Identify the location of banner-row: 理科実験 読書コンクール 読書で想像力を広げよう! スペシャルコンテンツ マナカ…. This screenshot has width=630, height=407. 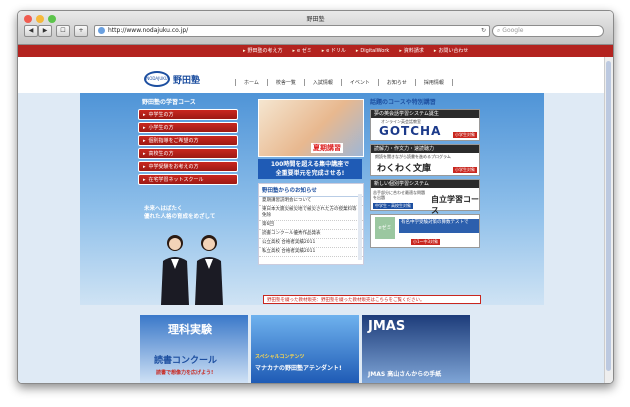
(305, 349).